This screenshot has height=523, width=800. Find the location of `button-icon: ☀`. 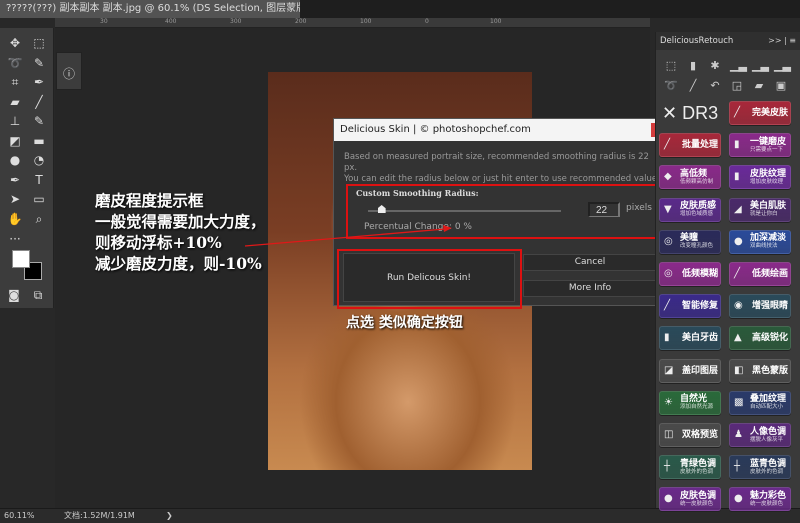

button-icon: ☀ is located at coordinates (668, 402).